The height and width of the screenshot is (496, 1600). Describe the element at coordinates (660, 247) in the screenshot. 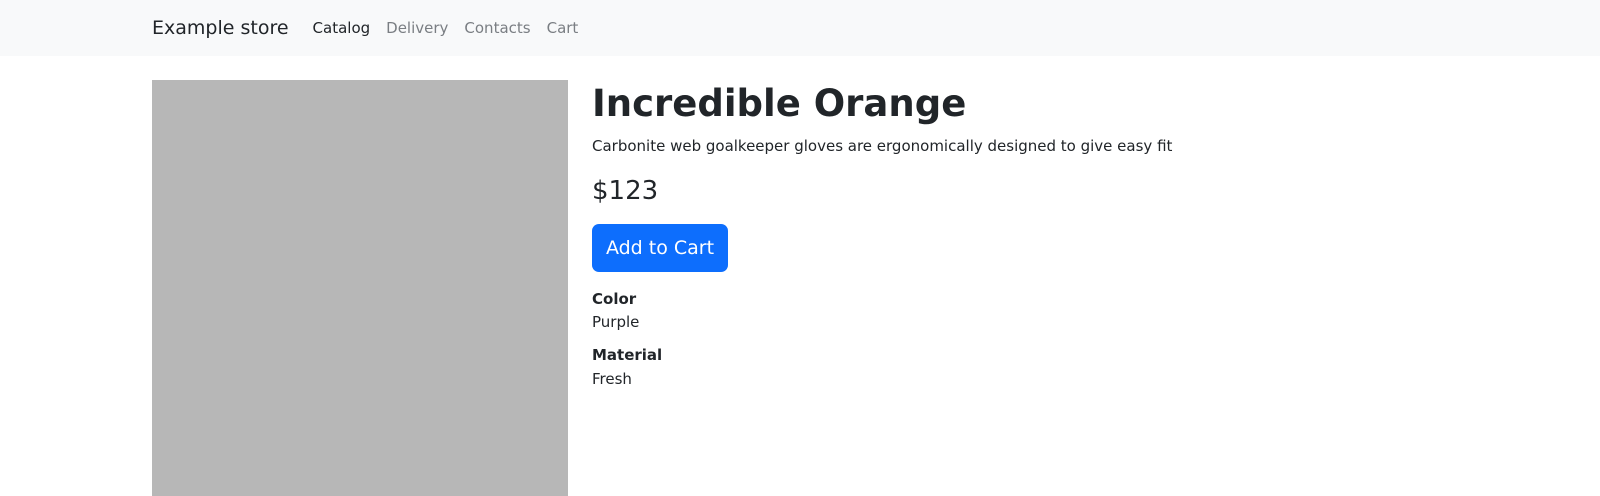

I see `add-to-cart-button: Add to Cart` at that location.